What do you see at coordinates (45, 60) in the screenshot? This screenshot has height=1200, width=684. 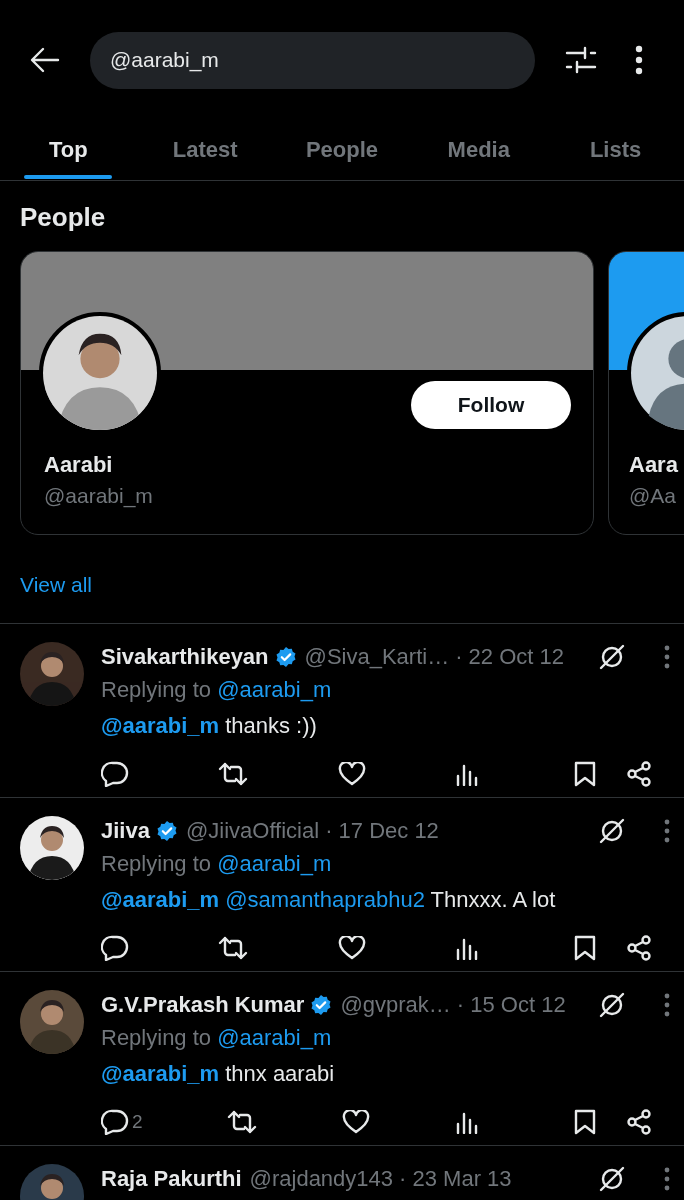 I see `back-arrow-icon` at bounding box center [45, 60].